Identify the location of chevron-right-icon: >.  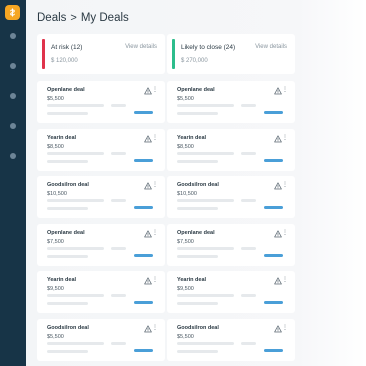
(73, 18).